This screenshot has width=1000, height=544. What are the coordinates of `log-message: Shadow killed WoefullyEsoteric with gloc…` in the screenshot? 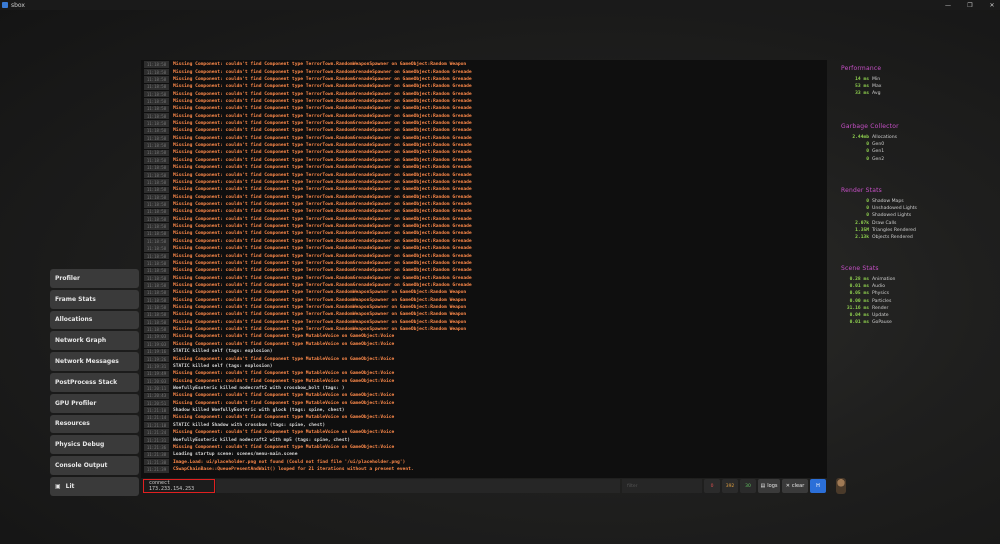 It's located at (259, 411).